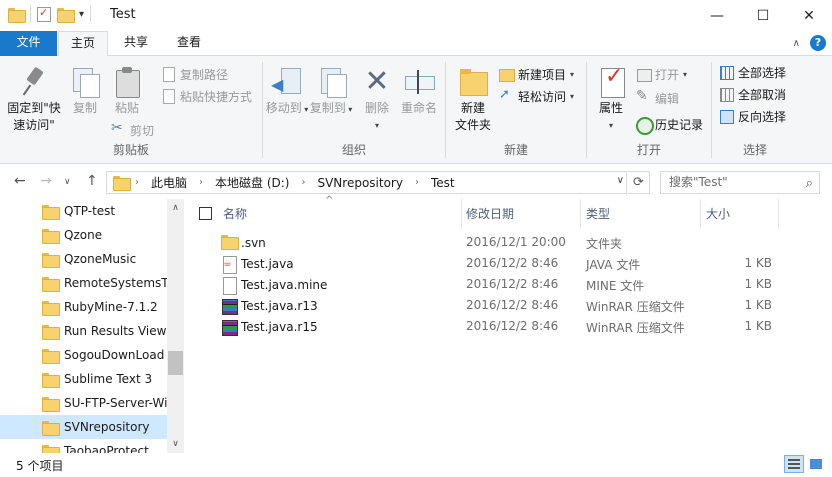 The image size is (832, 477). Describe the element at coordinates (758, 263) in the screenshot. I see `file-size: 1 KB` at that location.